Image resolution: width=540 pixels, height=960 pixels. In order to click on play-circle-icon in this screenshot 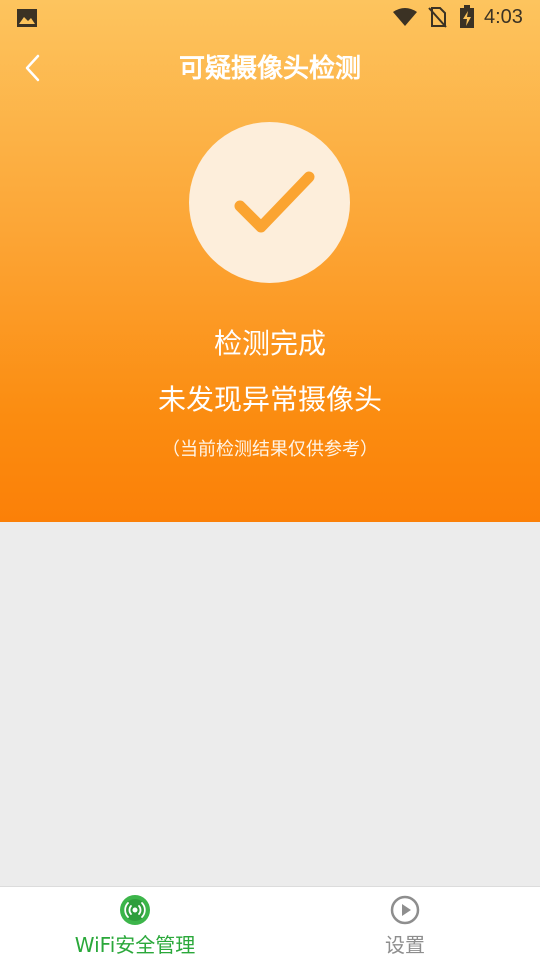, I will do `click(405, 910)`.